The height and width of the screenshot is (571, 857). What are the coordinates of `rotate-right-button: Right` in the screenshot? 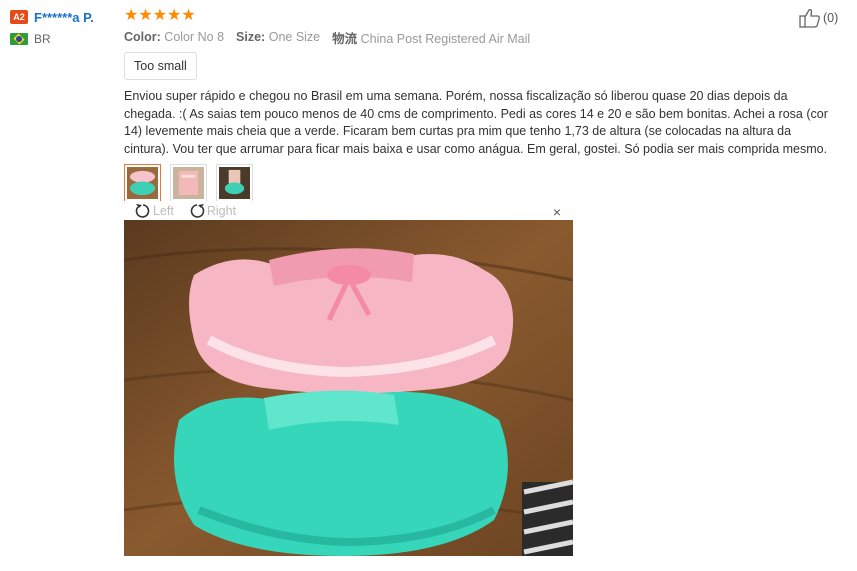 It's located at (212, 211).